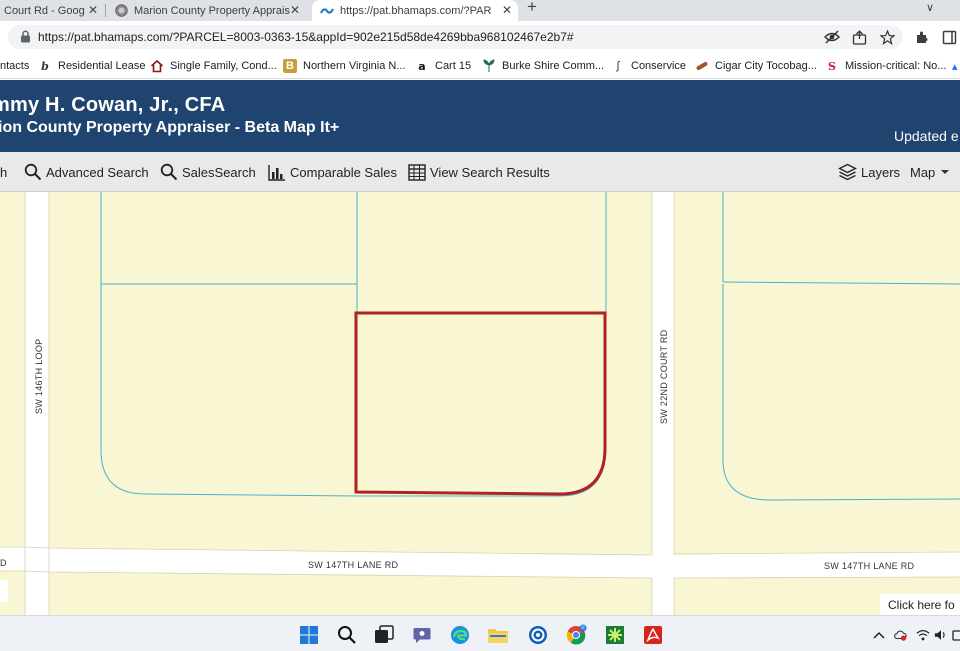  I want to click on search-tool: h, so click(3, 172).